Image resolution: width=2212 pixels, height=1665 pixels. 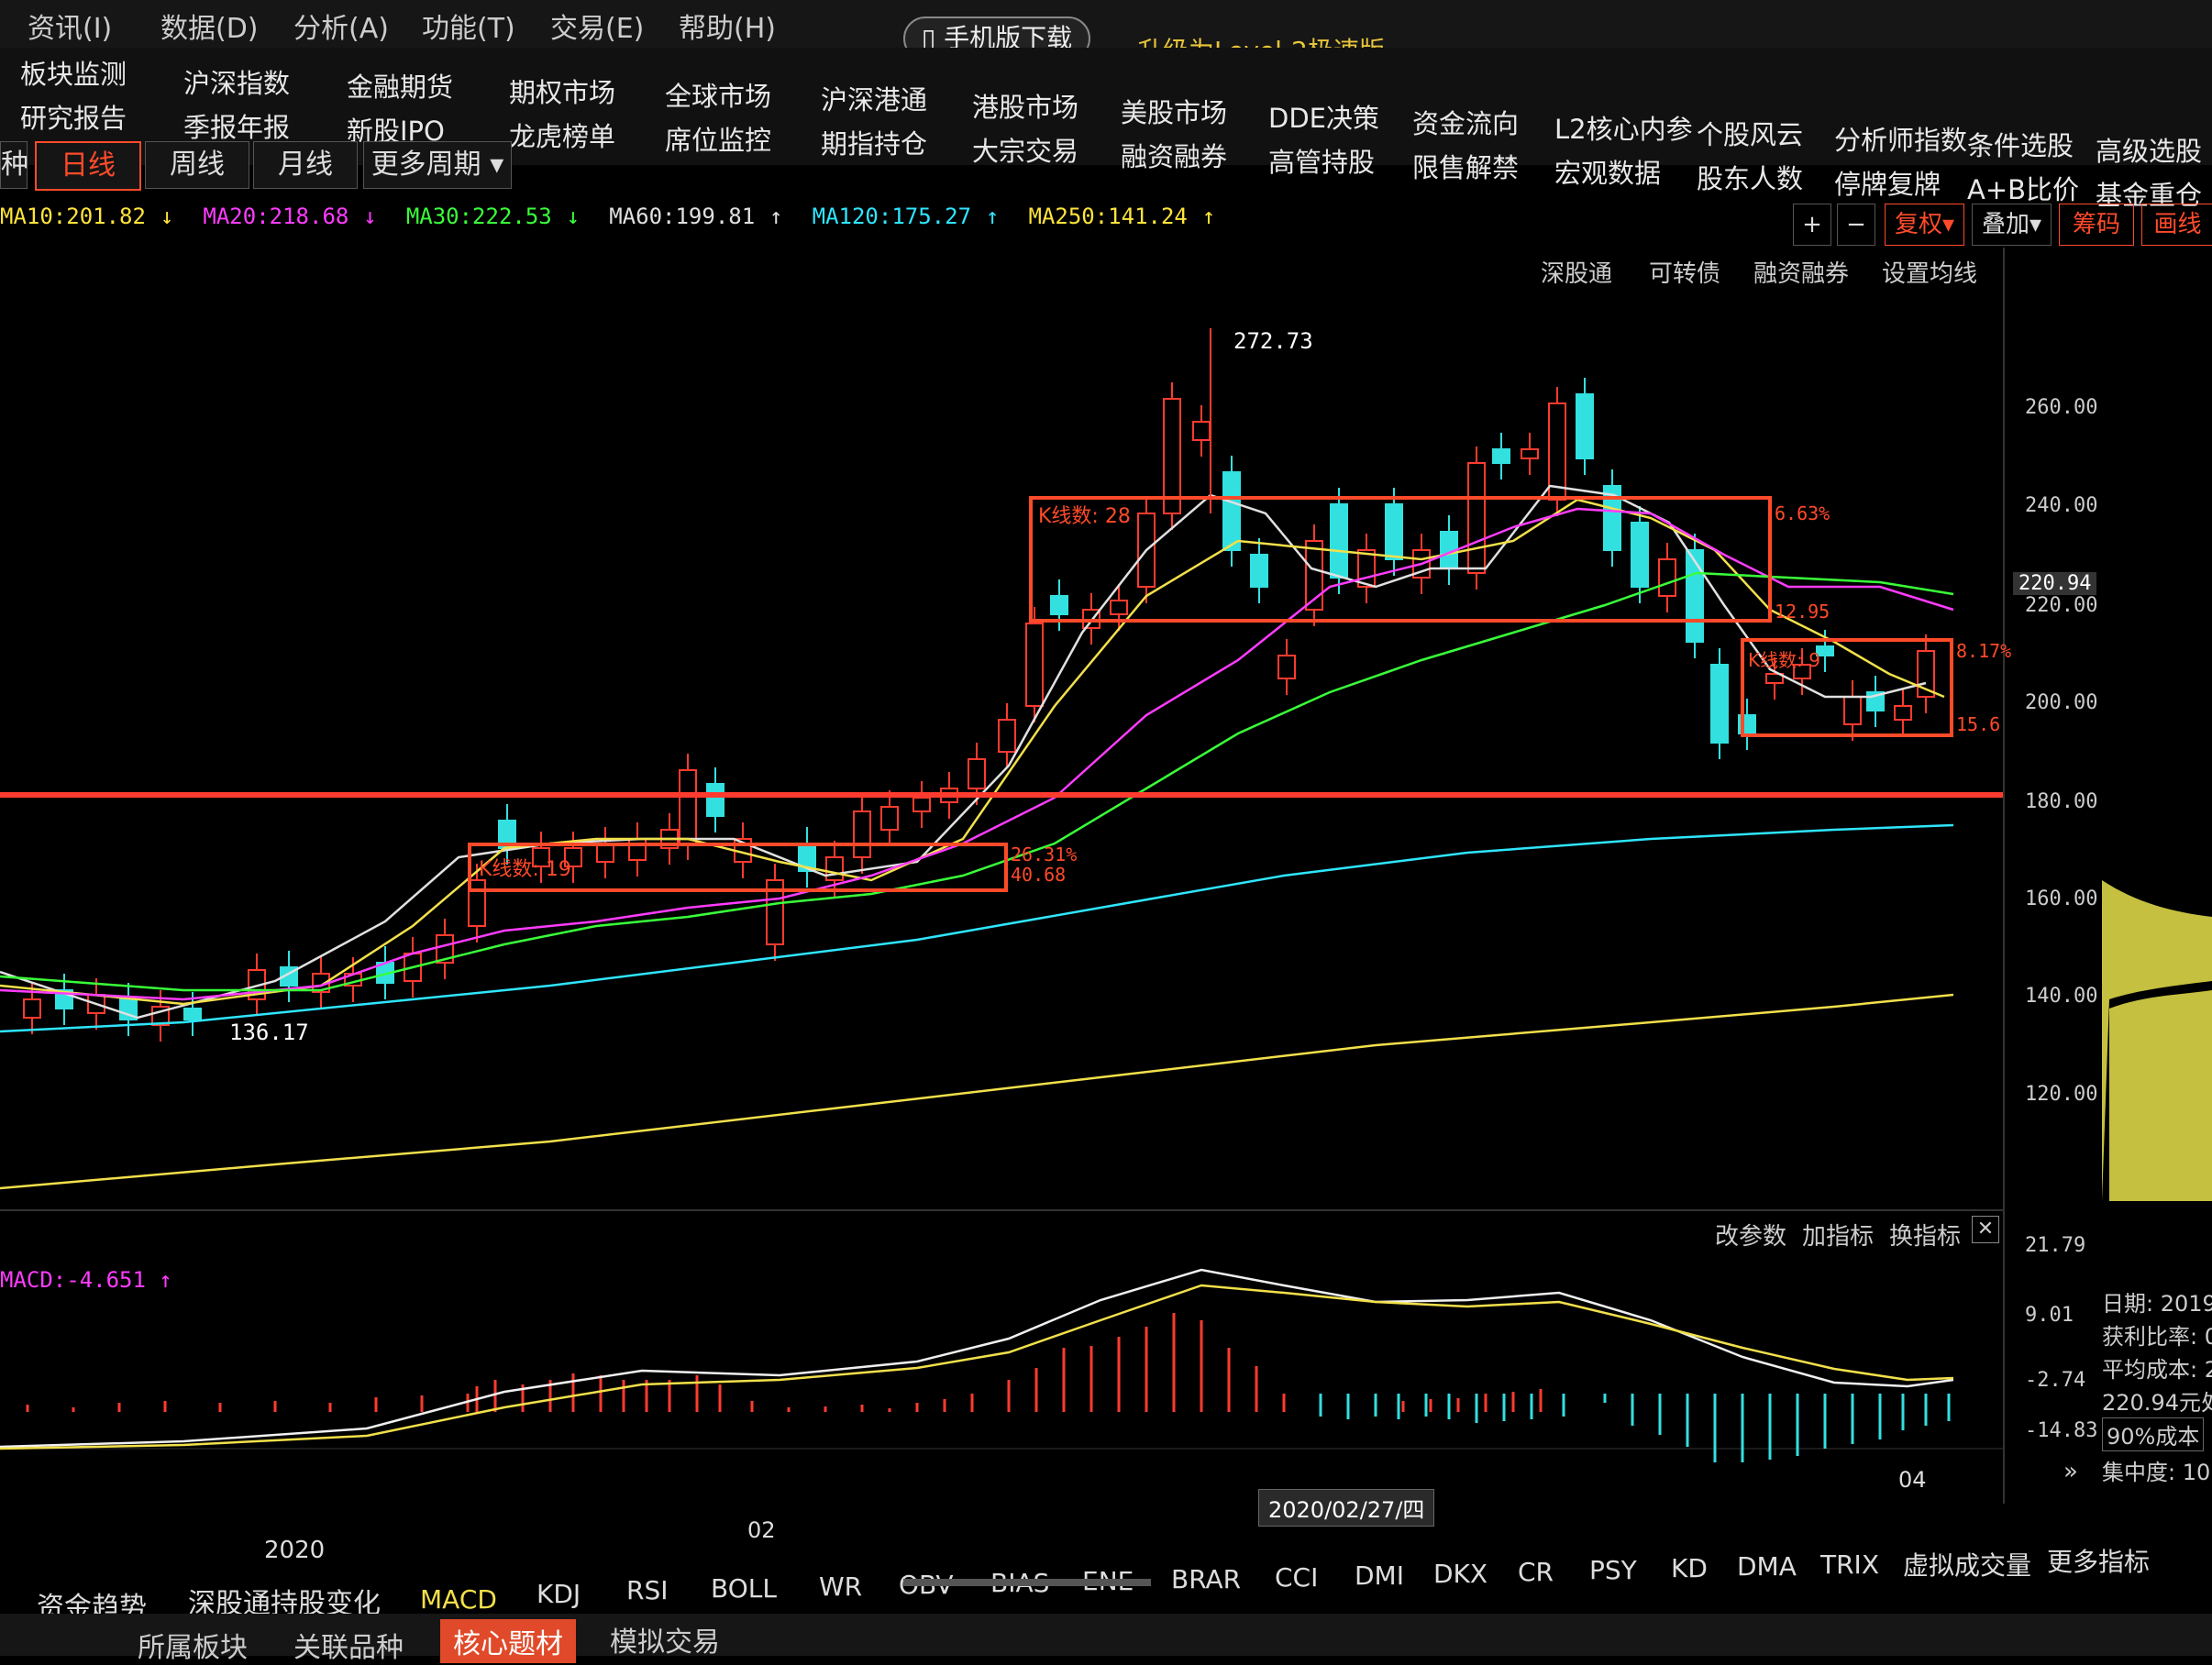 What do you see at coordinates (840, 1587) in the screenshot?
I see `indicator-tab: WR` at bounding box center [840, 1587].